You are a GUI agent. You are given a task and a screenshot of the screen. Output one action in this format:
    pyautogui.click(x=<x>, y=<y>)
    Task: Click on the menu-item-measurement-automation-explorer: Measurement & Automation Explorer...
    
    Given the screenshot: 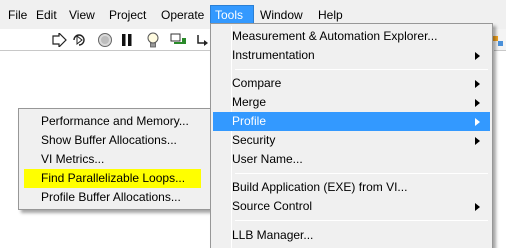 What is the action you would take?
    pyautogui.click(x=351, y=36)
    